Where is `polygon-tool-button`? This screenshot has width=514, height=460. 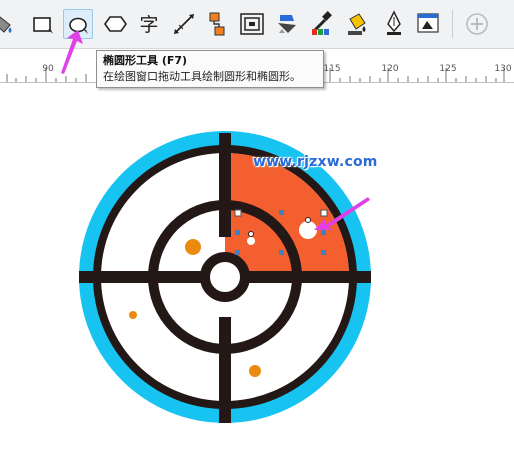 polygon-tool-button is located at coordinates (116, 24).